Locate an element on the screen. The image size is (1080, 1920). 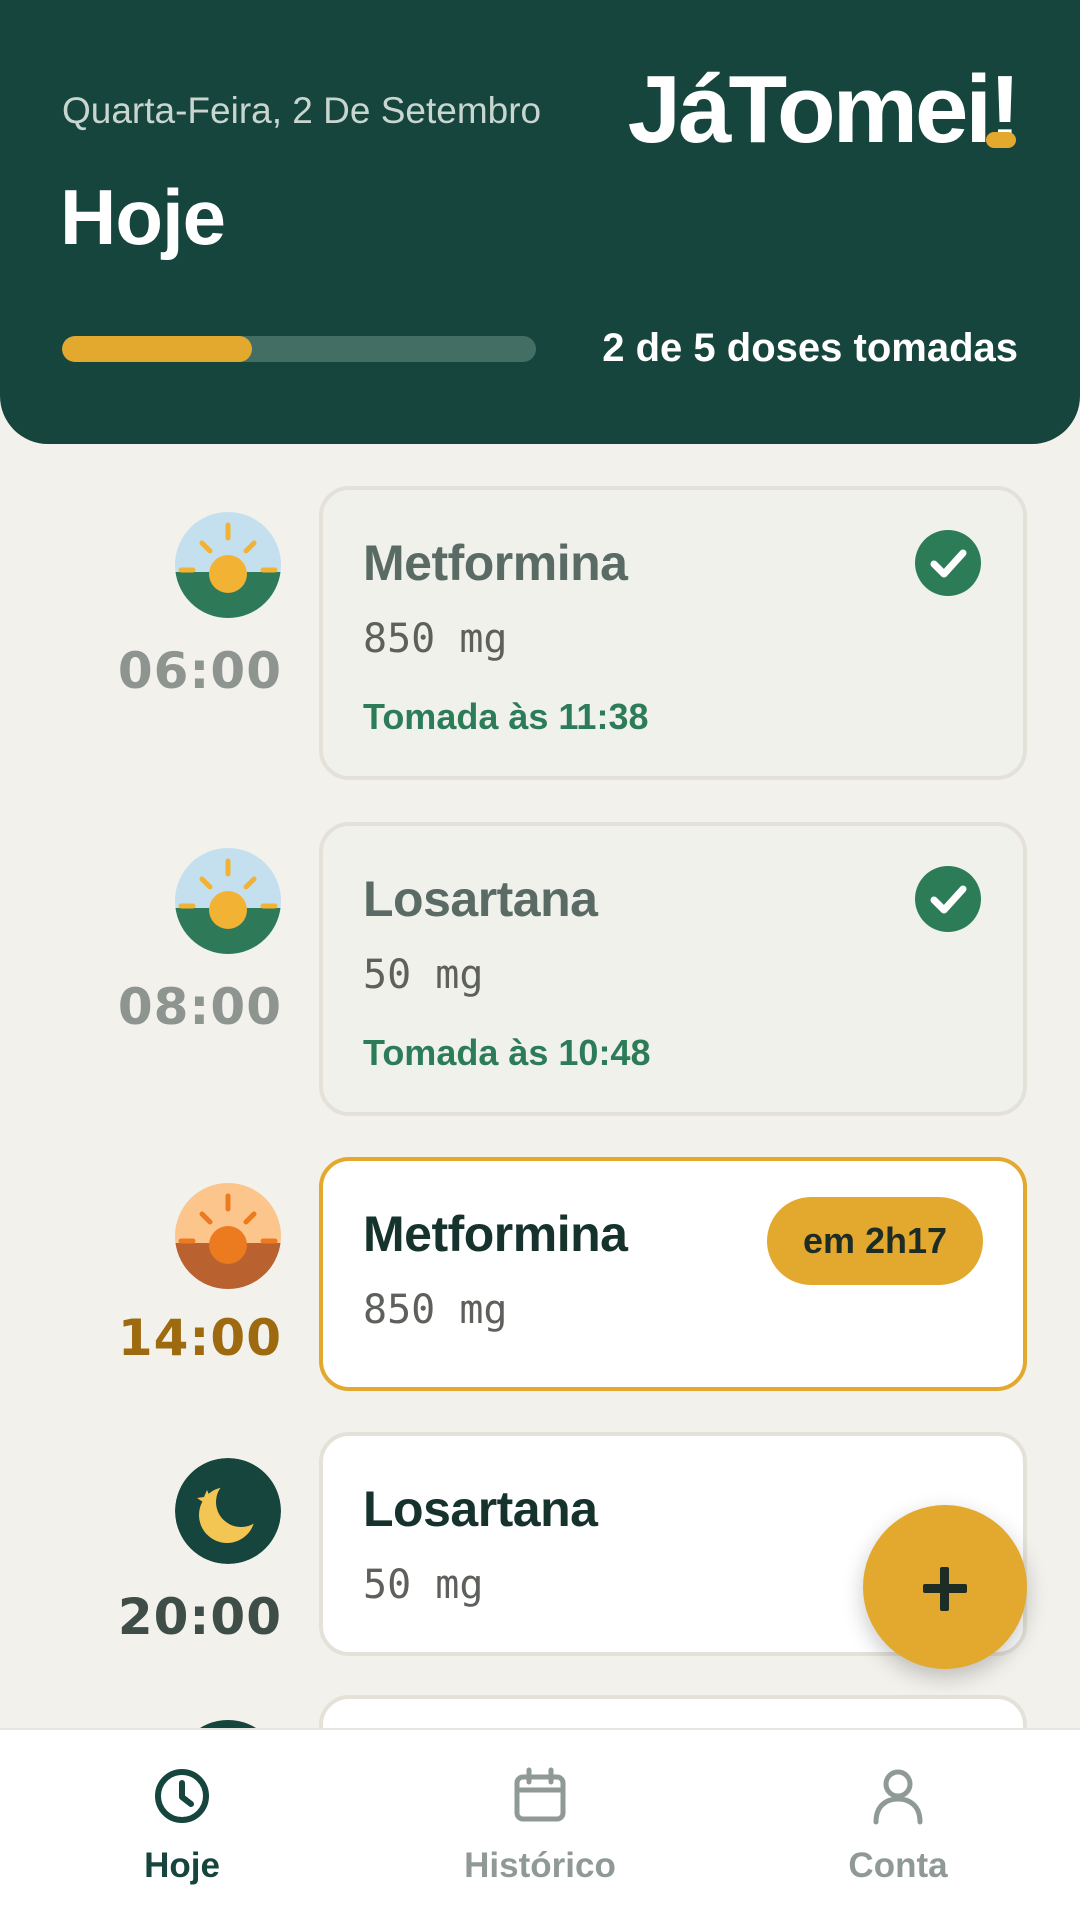
plus-icon is located at coordinates (945, 1589).